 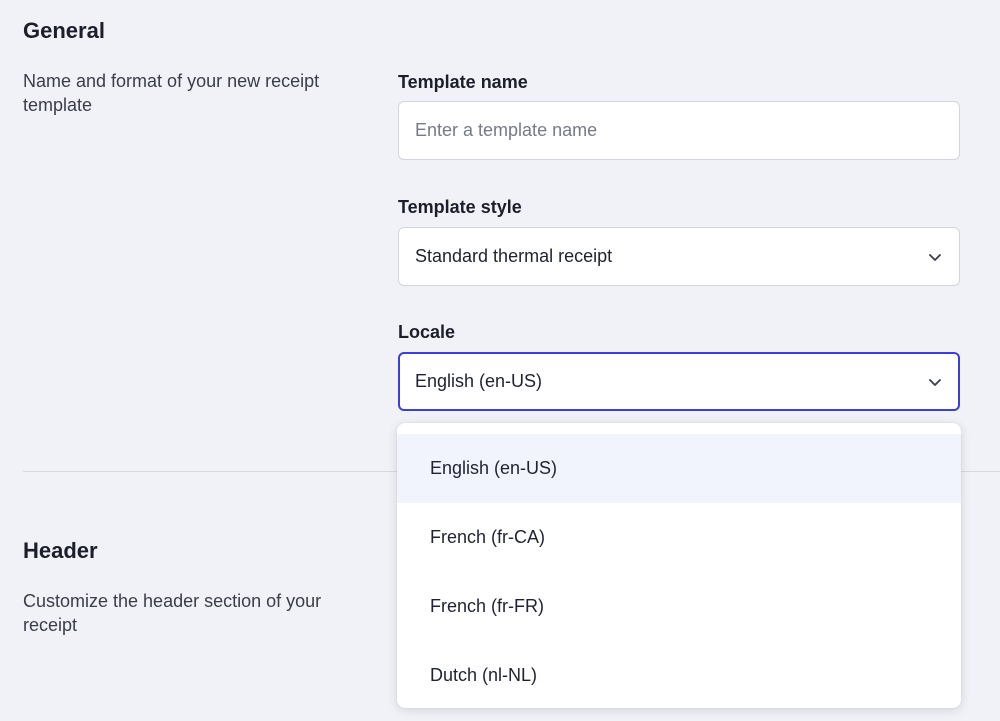 I want to click on template-name-field, so click(x=679, y=130).